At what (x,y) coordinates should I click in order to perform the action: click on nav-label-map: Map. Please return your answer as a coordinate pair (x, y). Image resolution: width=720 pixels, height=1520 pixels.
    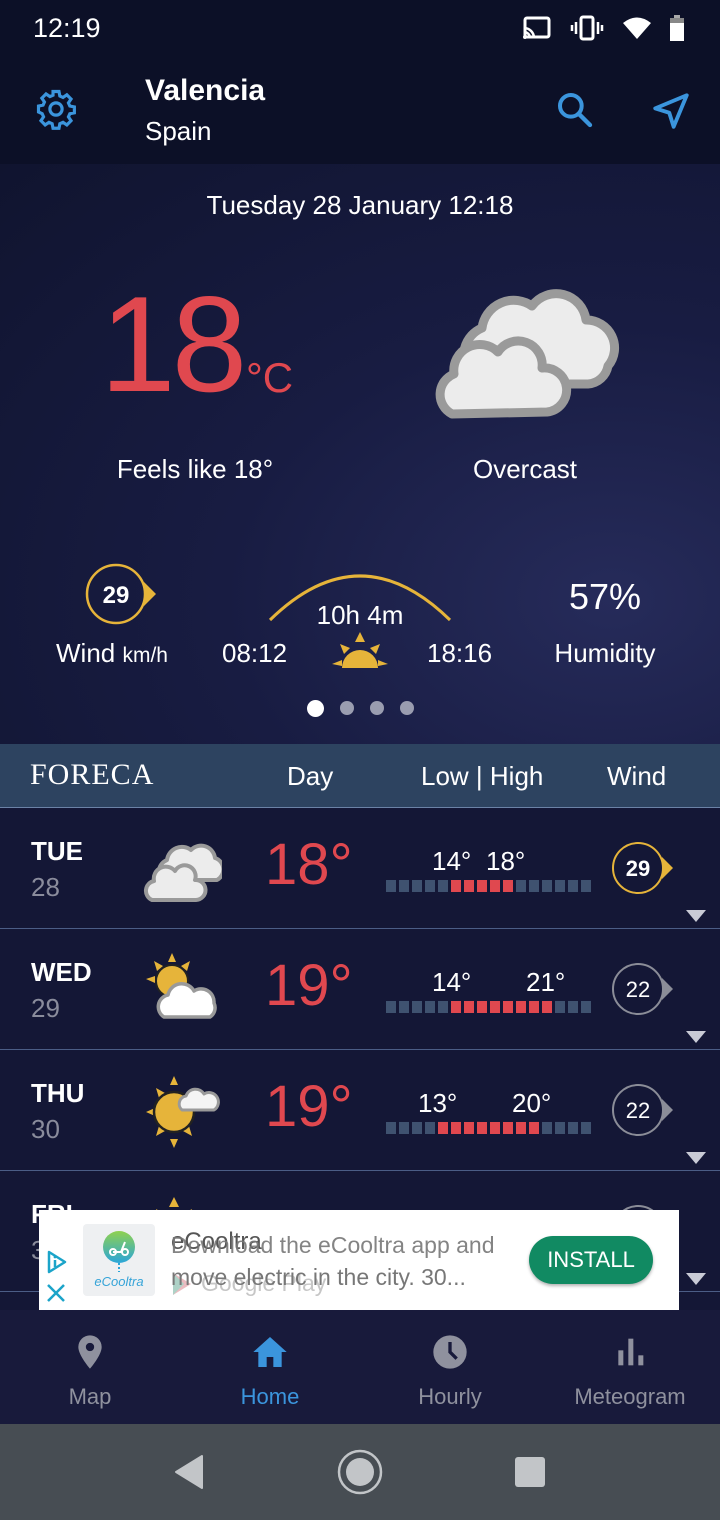
    Looking at the image, I should click on (90, 1396).